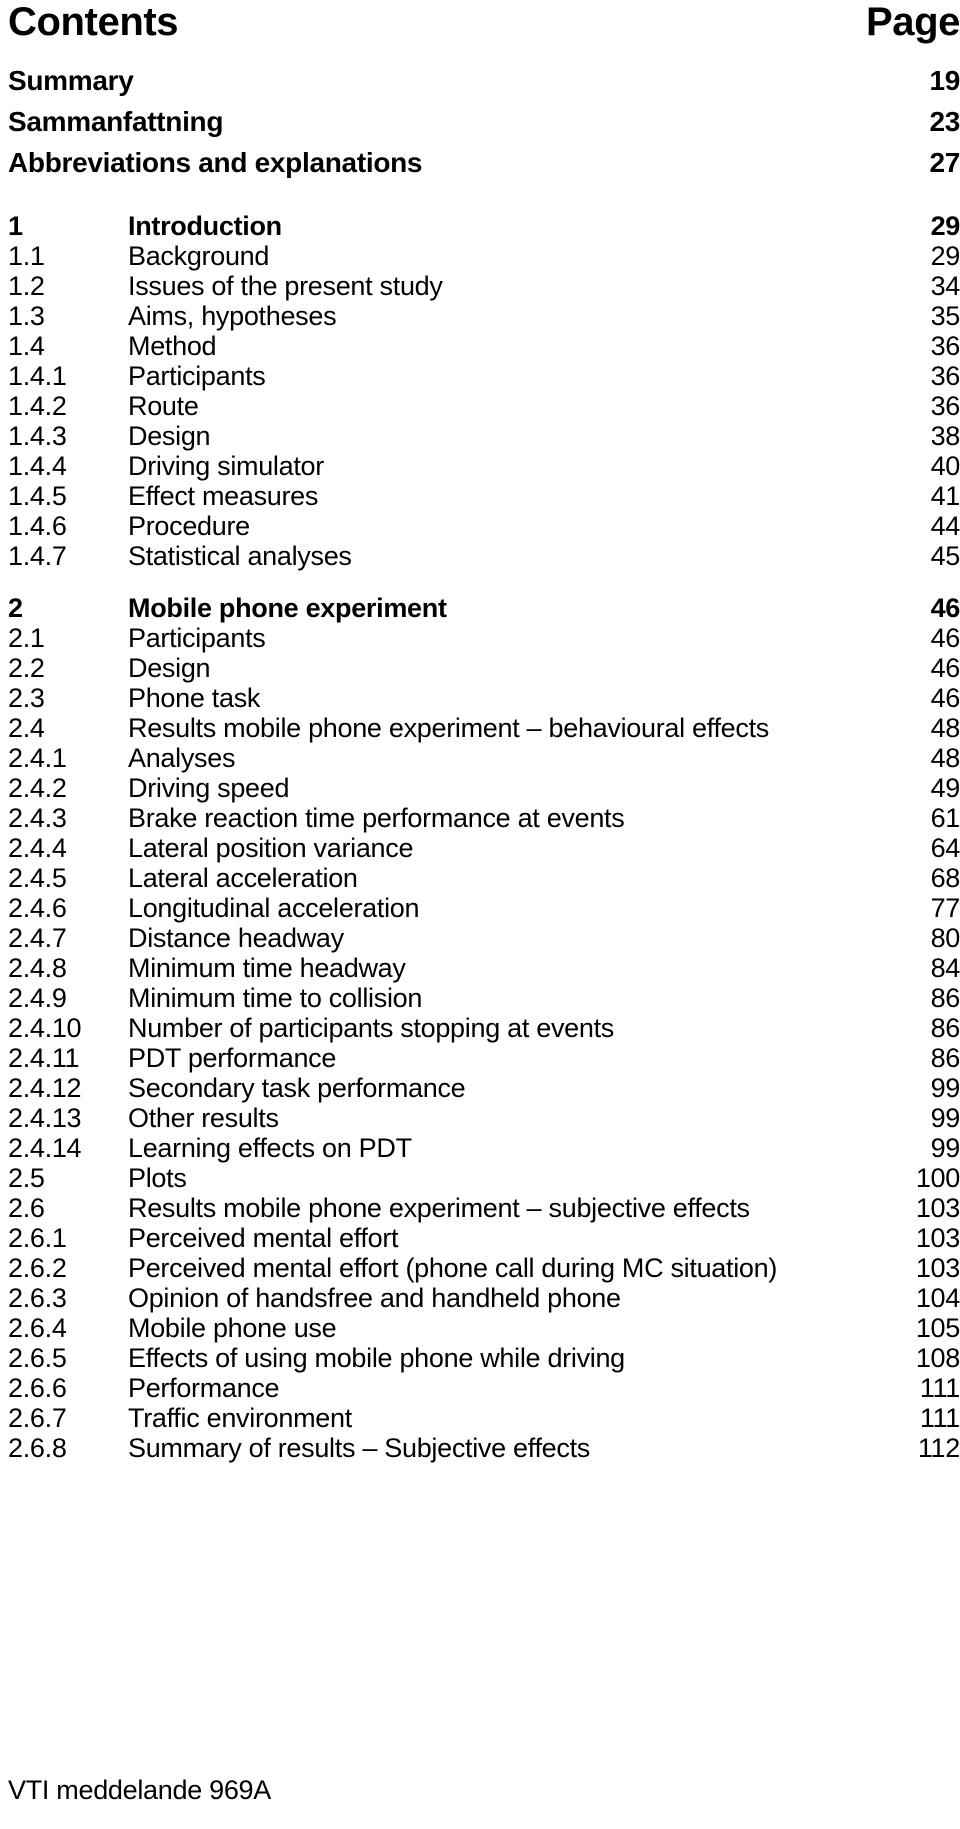 This screenshot has height=1829, width=960. I want to click on toc-entry-label: Minimum time headway, so click(267, 968).